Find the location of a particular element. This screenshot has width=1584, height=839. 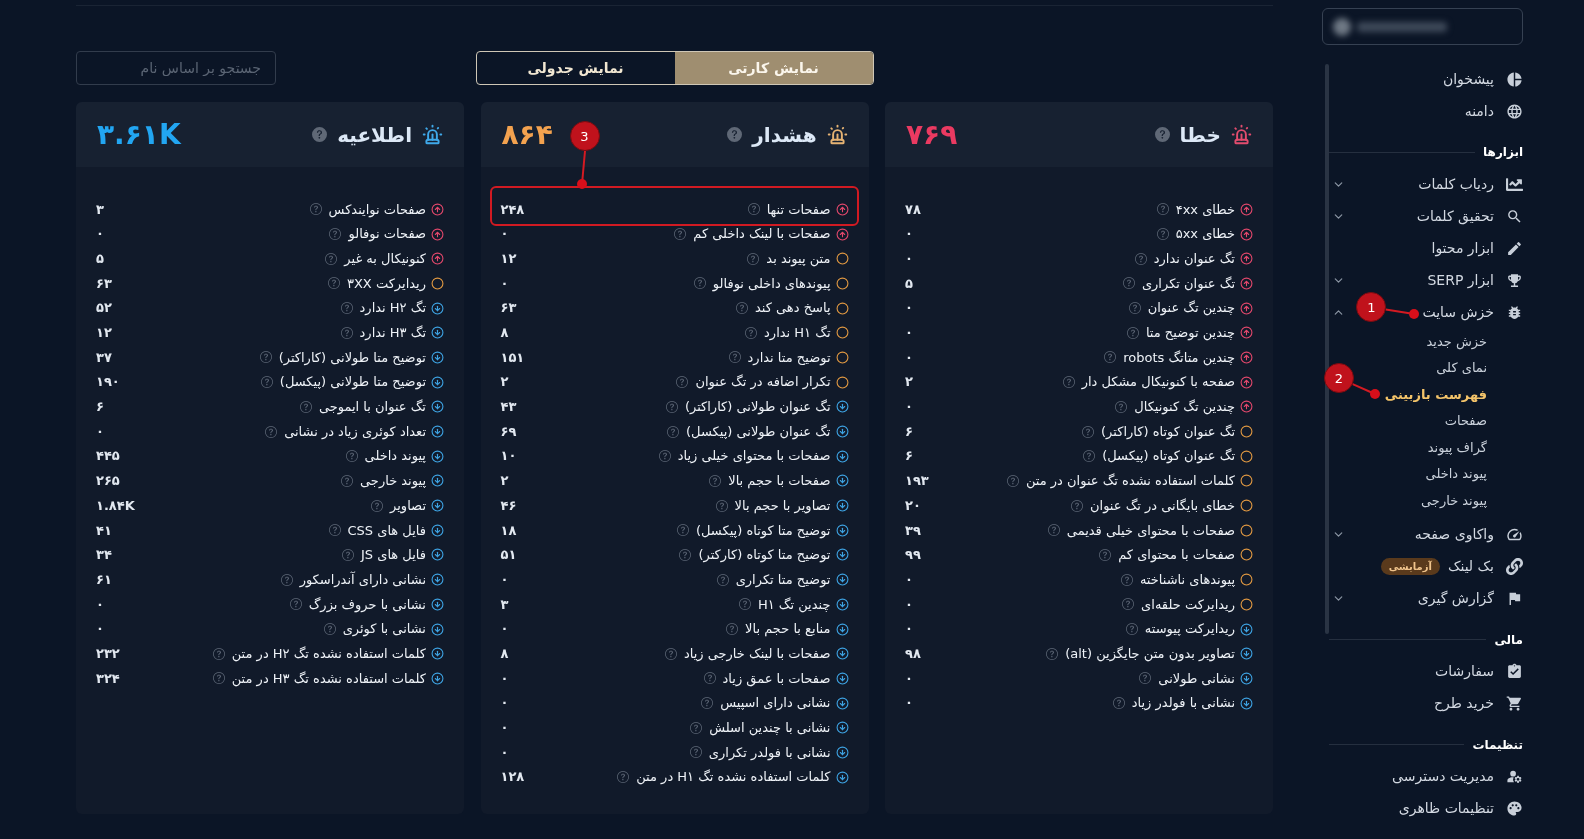

nav-item: تحقیق کلمات is located at coordinates (1469, 216).